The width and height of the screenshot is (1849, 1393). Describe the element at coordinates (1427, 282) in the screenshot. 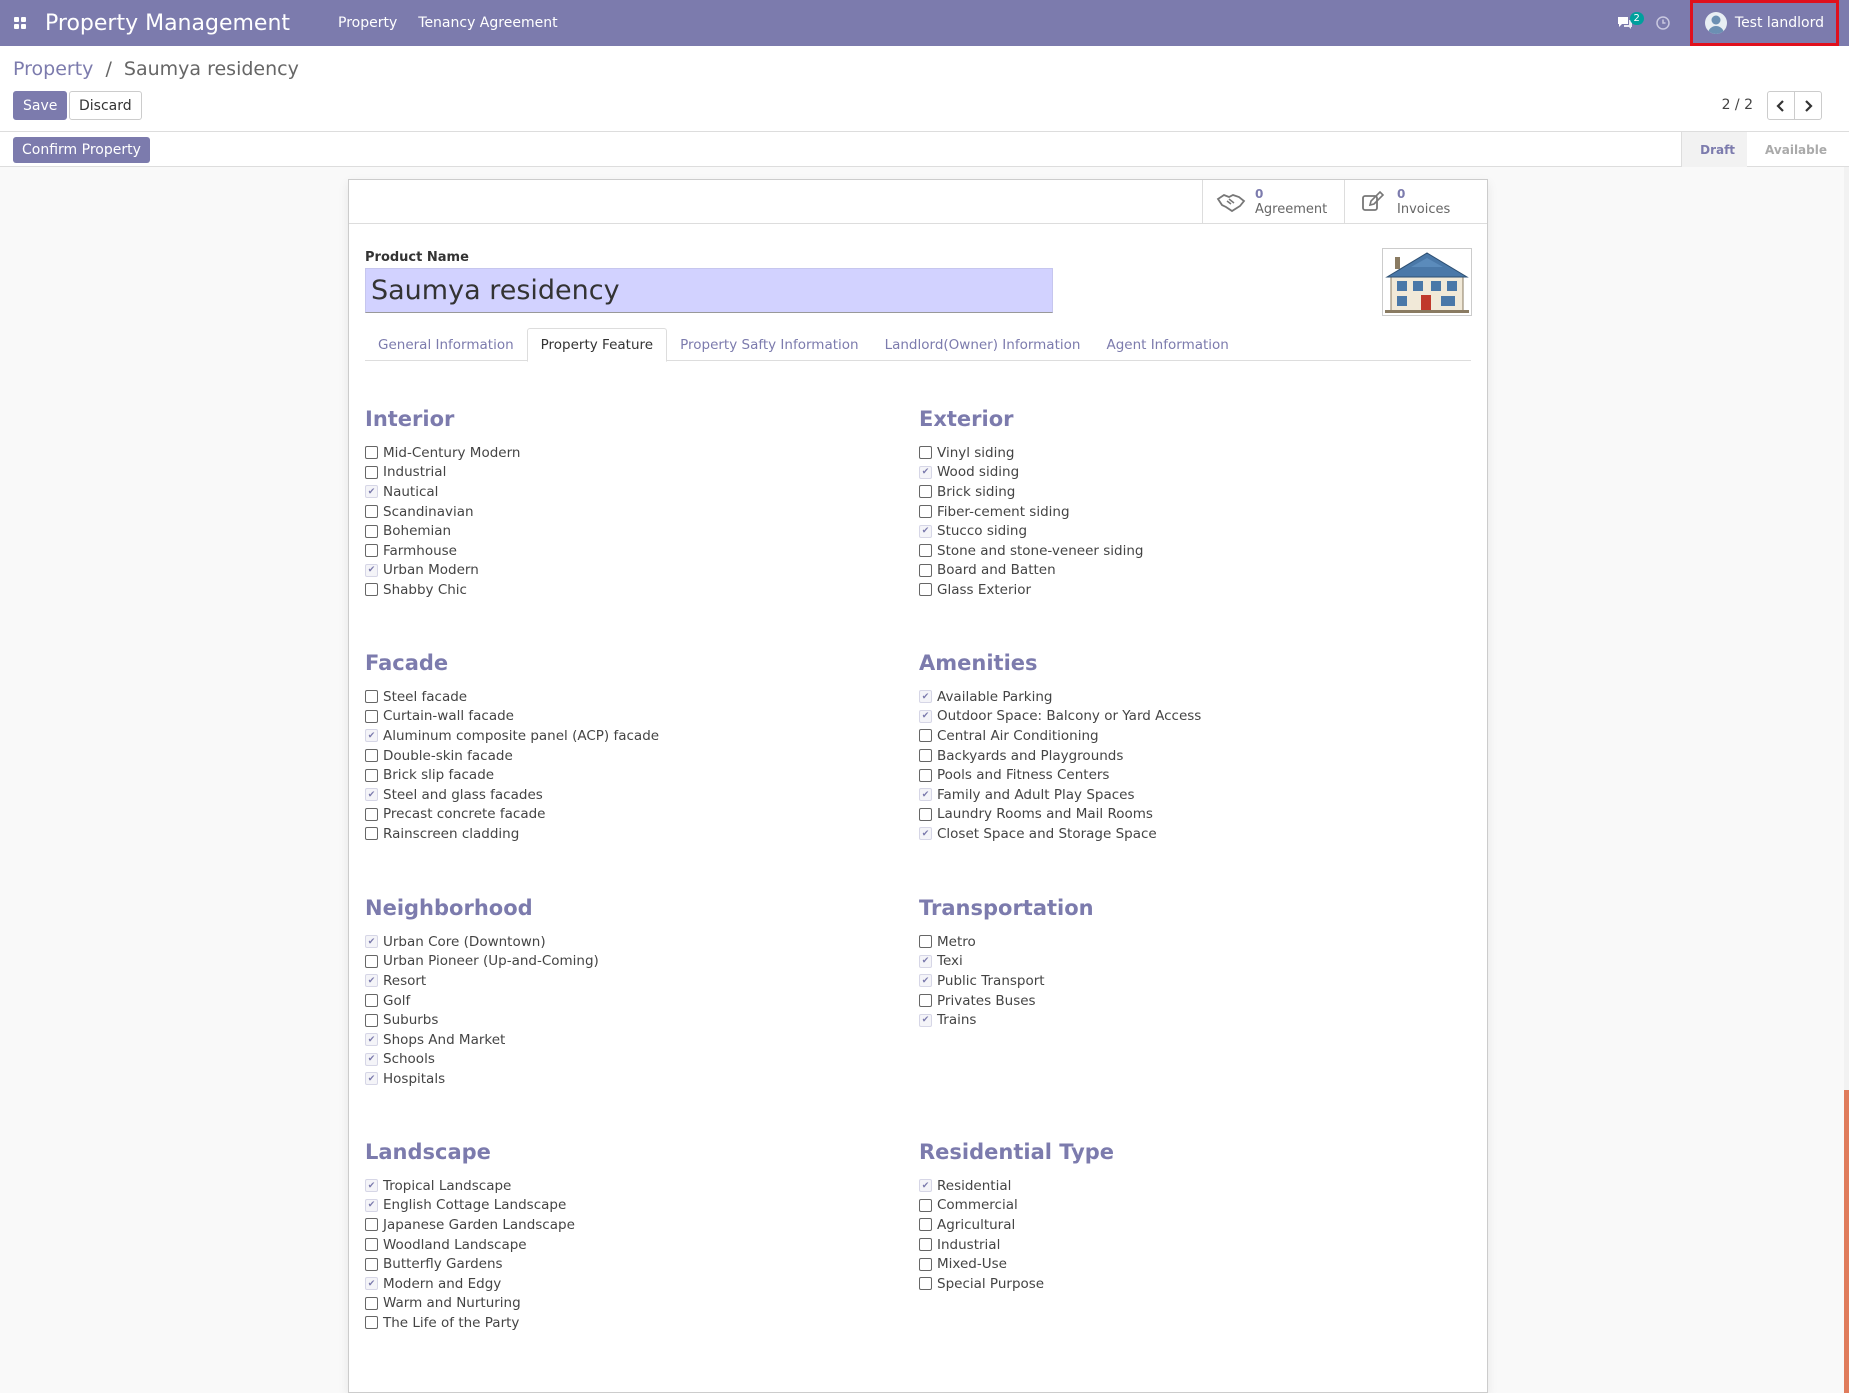

I see `property-image` at that location.